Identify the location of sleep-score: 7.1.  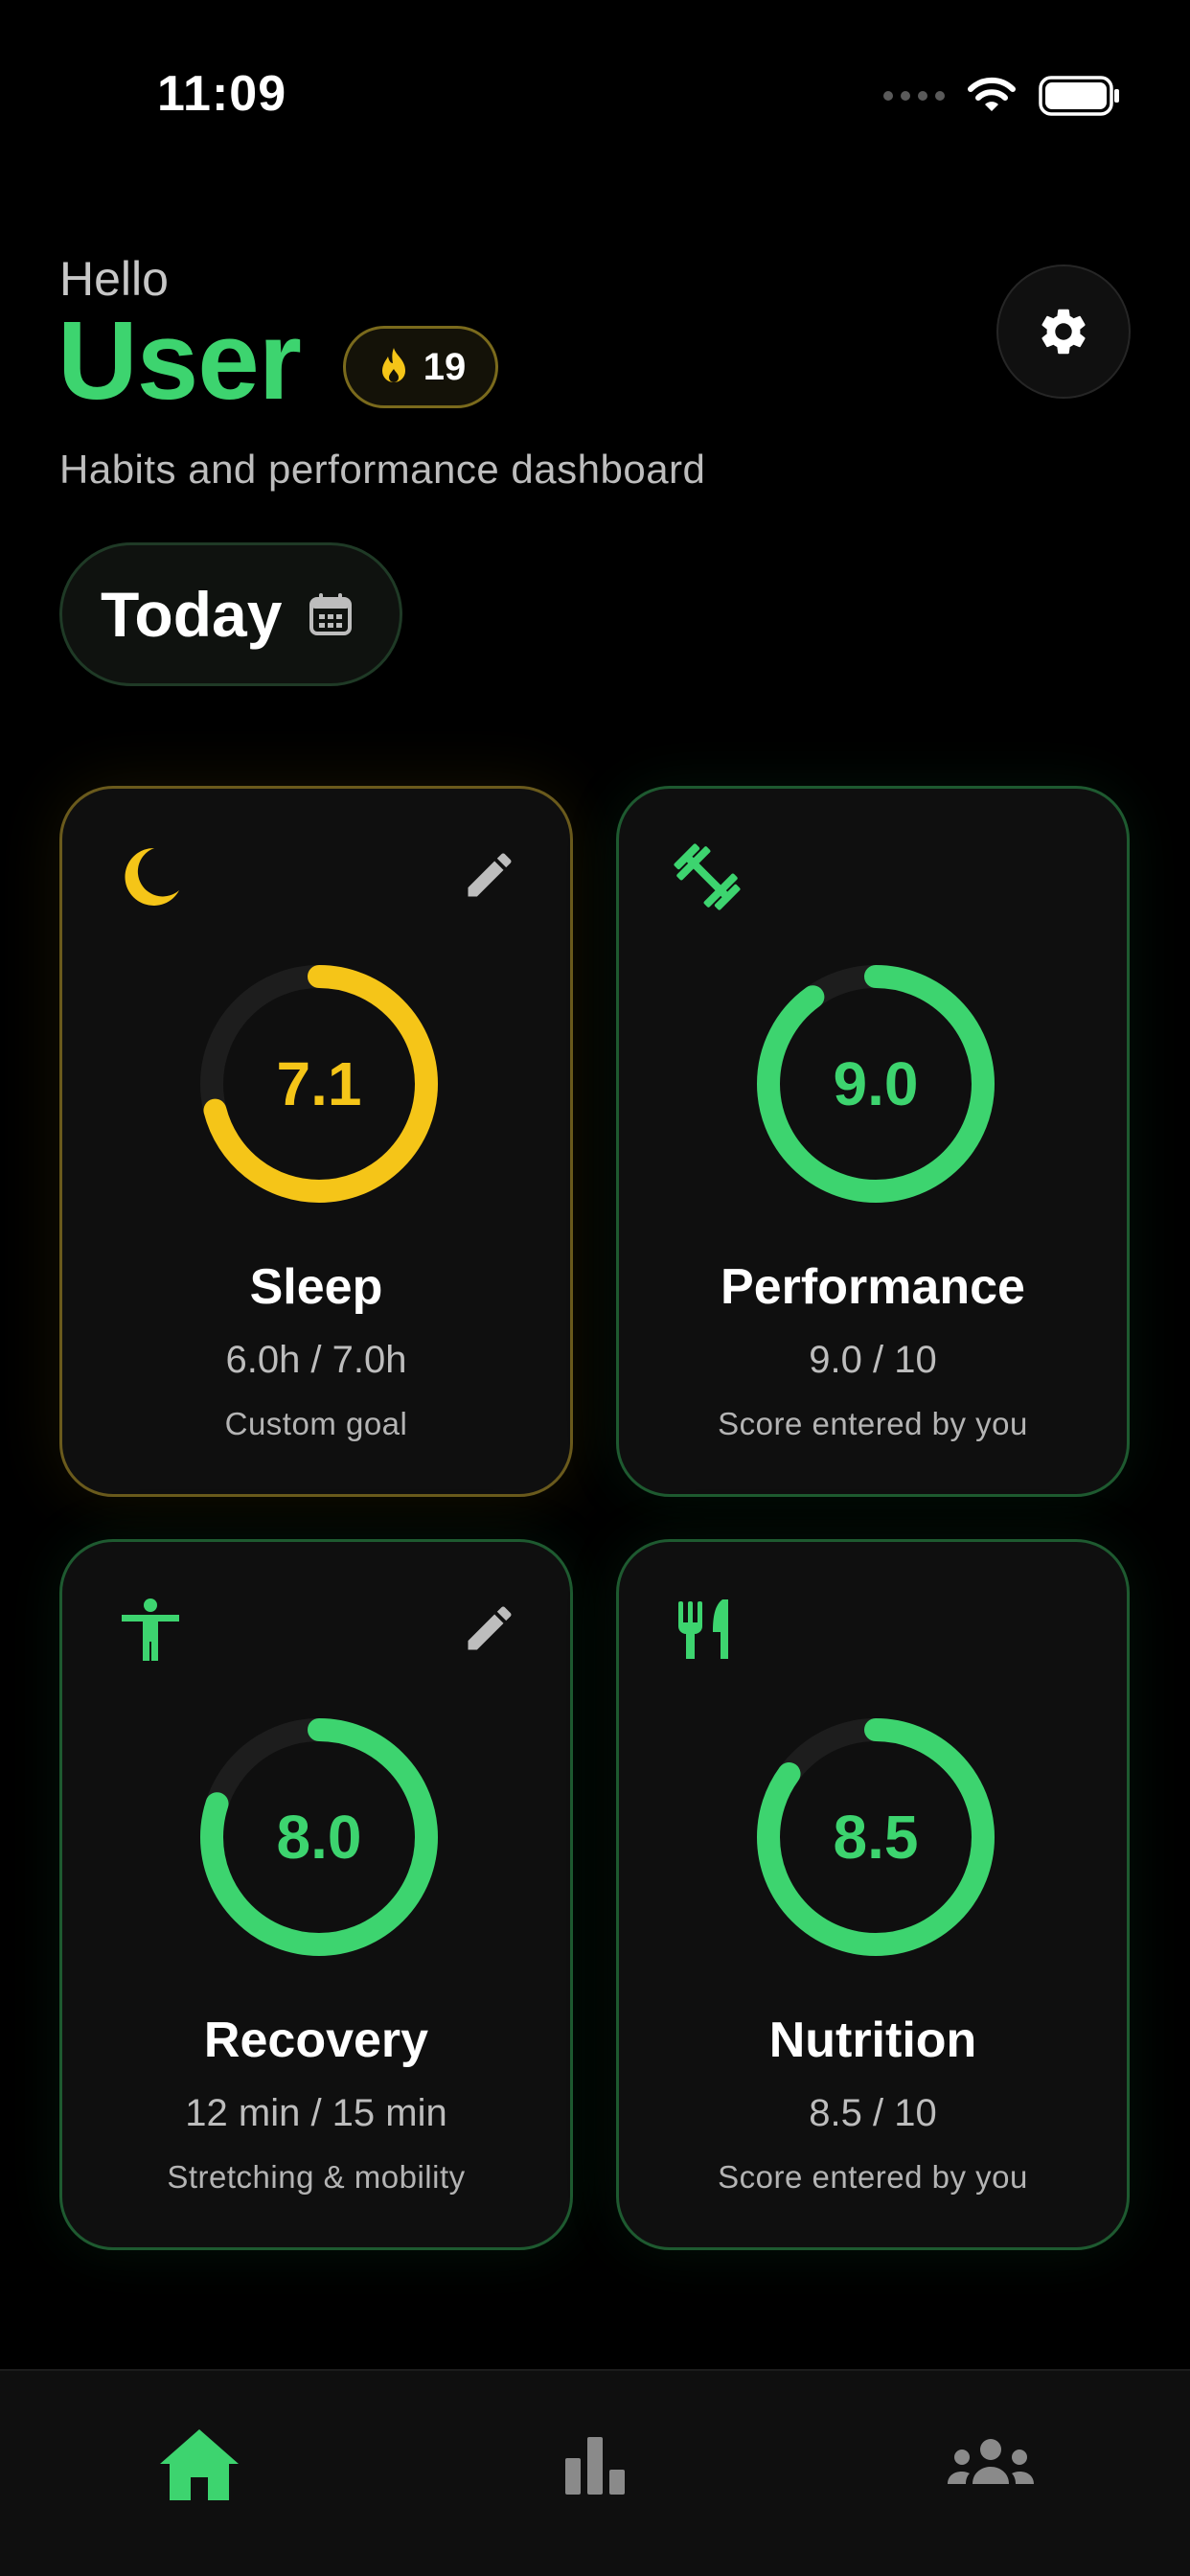
(319, 1084).